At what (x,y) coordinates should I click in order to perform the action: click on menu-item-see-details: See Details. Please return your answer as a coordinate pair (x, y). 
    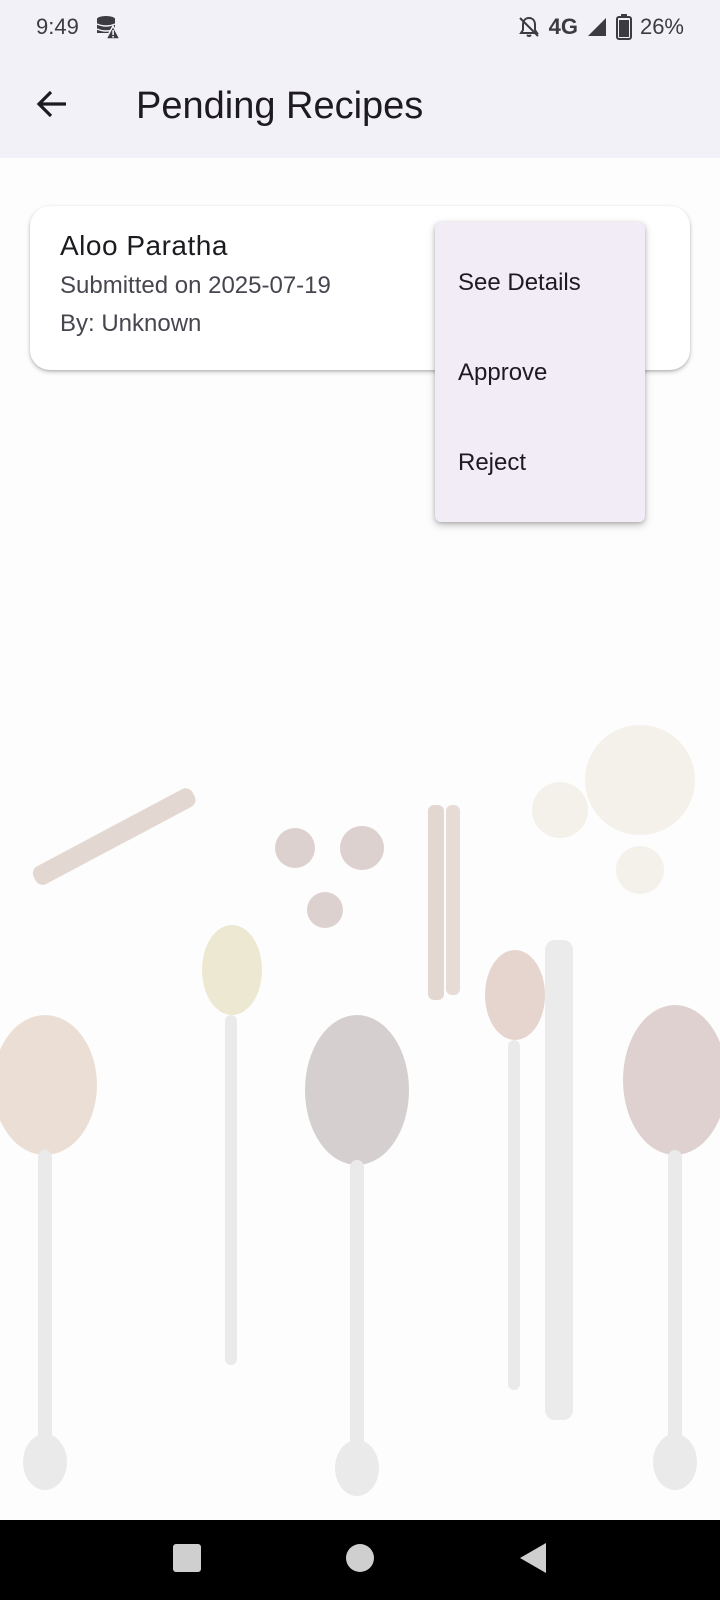
    Looking at the image, I should click on (540, 283).